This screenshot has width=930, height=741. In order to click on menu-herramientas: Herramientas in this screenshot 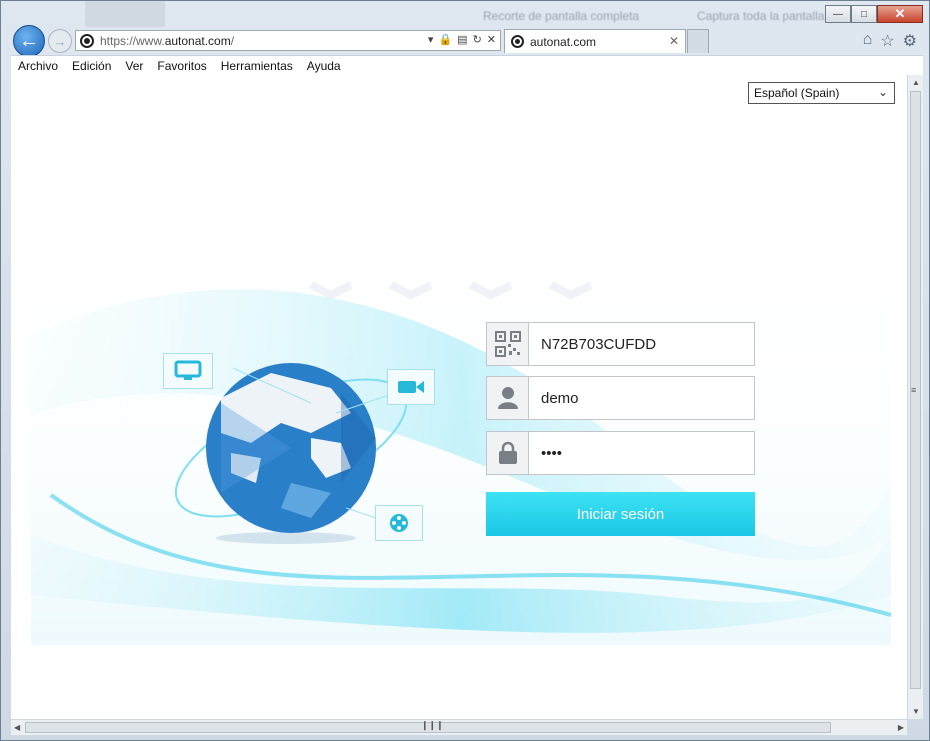, I will do `click(257, 66)`.